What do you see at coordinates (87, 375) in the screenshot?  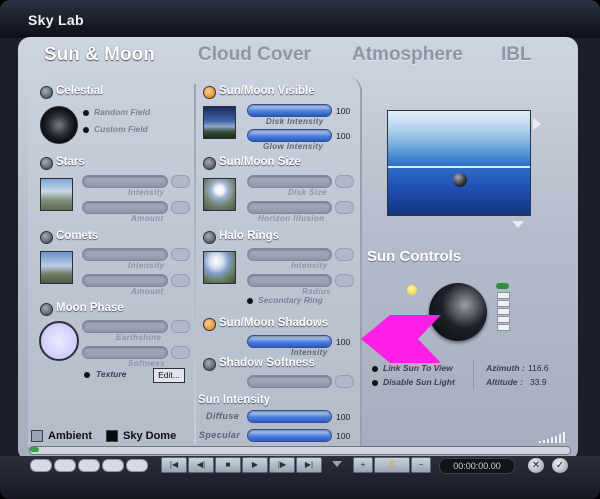 I see `texture-radio` at bounding box center [87, 375].